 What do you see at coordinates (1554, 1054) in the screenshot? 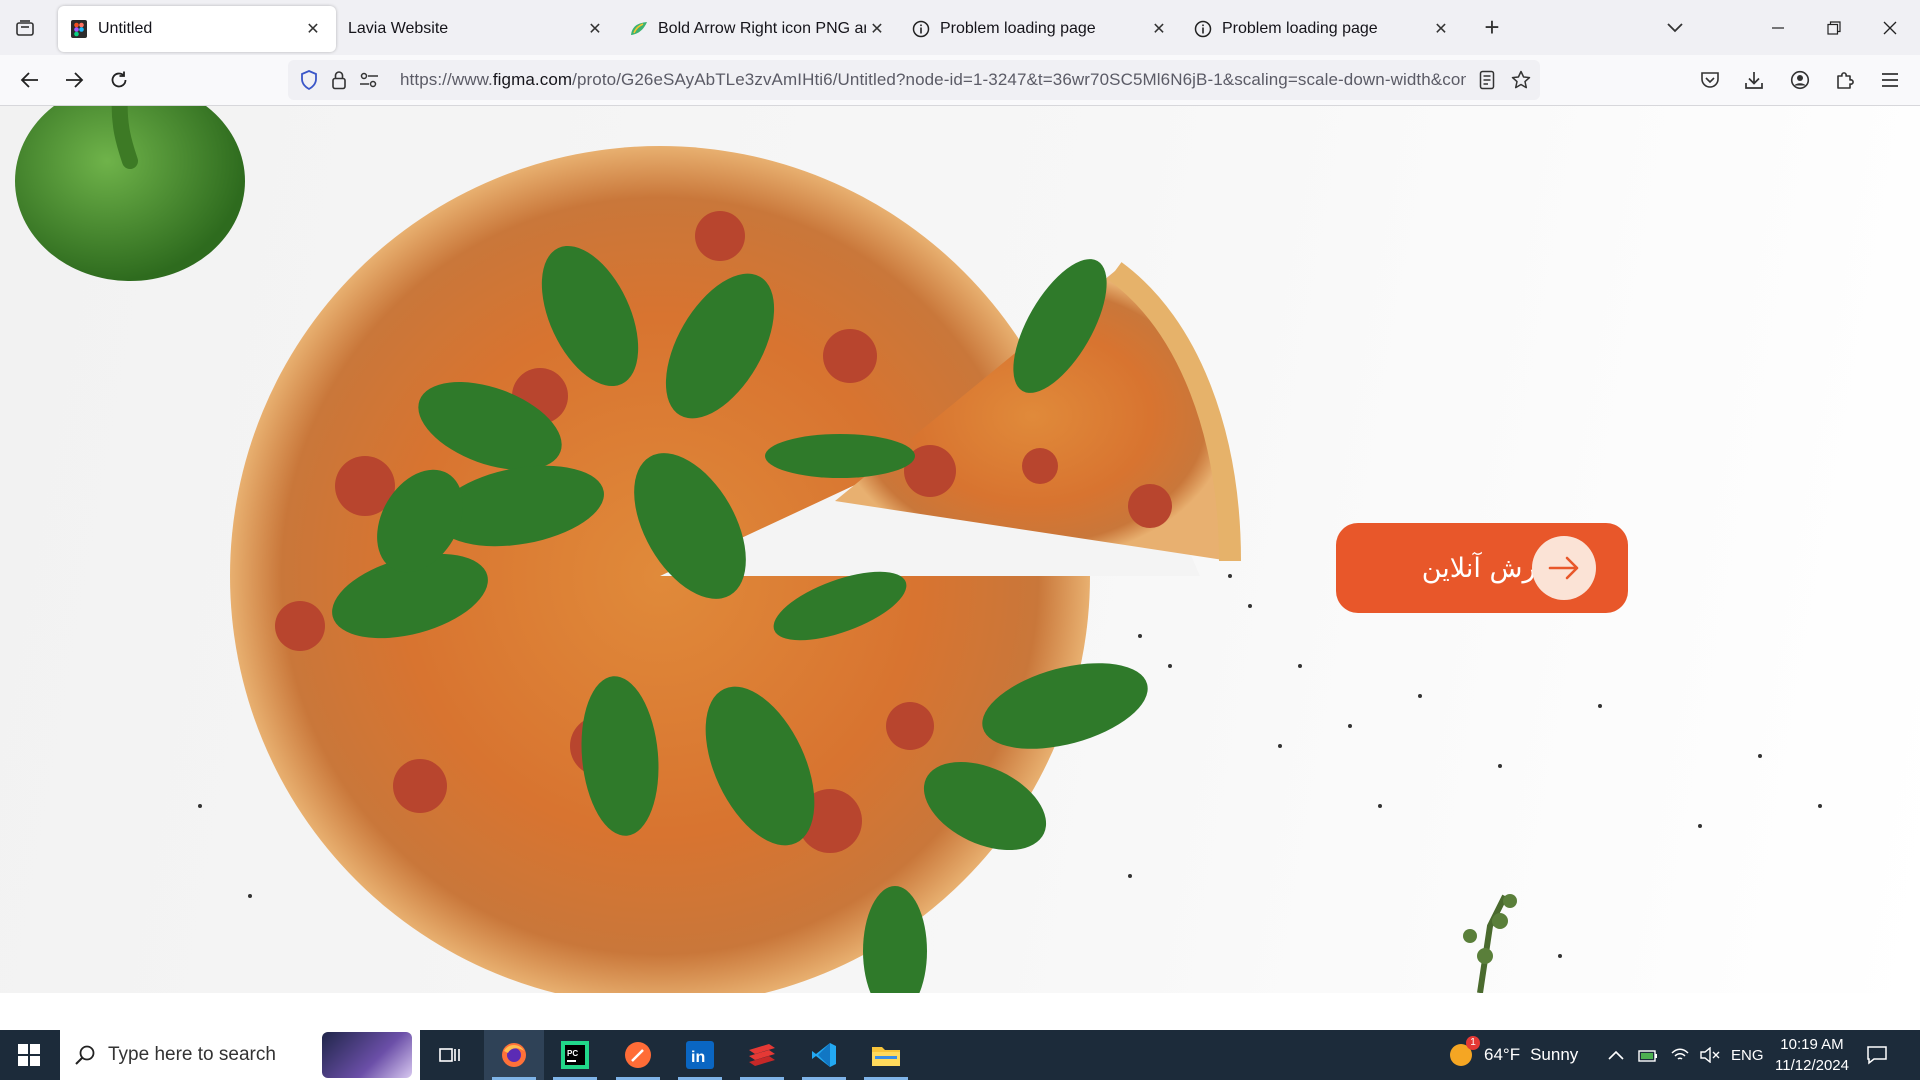
I see `weather-condition: Sunny` at bounding box center [1554, 1054].